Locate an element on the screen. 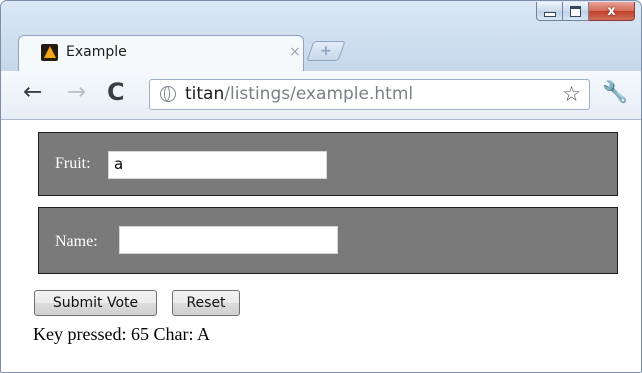 Image resolution: width=642 pixels, height=373 pixels. tab-title: Example is located at coordinates (96, 52).